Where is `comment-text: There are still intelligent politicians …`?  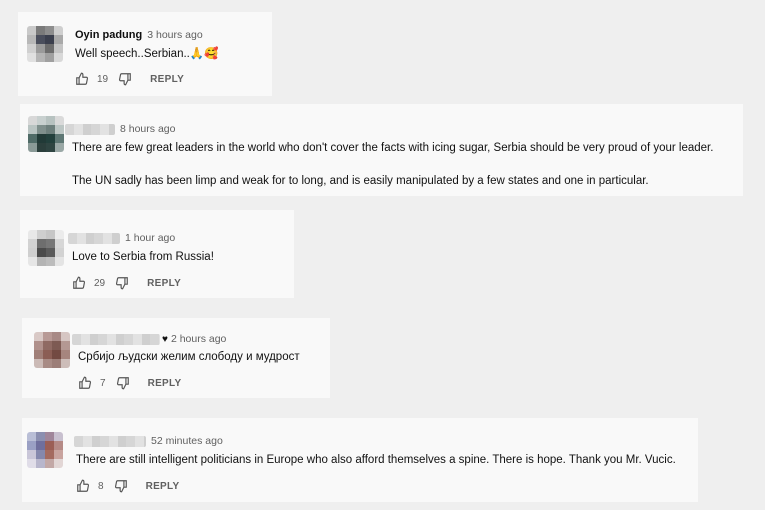 comment-text: There are still intelligent politicians … is located at coordinates (376, 460).